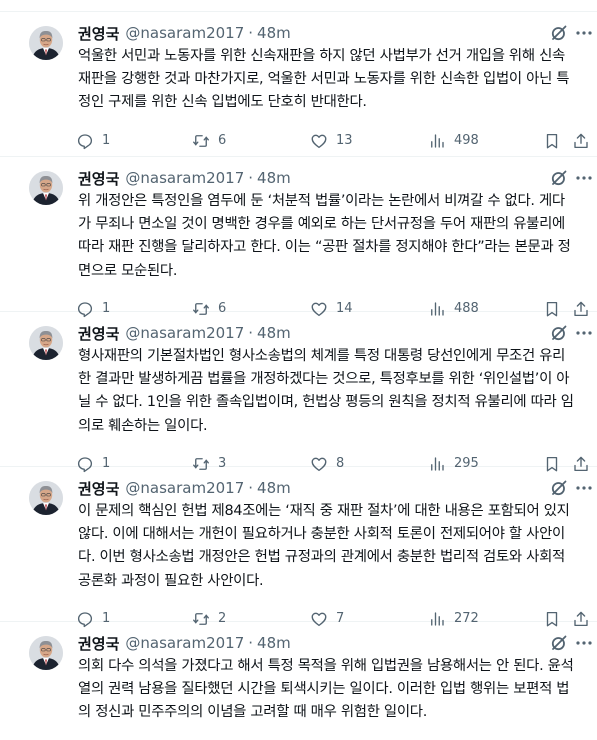  I want to click on reply-icon, so click(85, 141).